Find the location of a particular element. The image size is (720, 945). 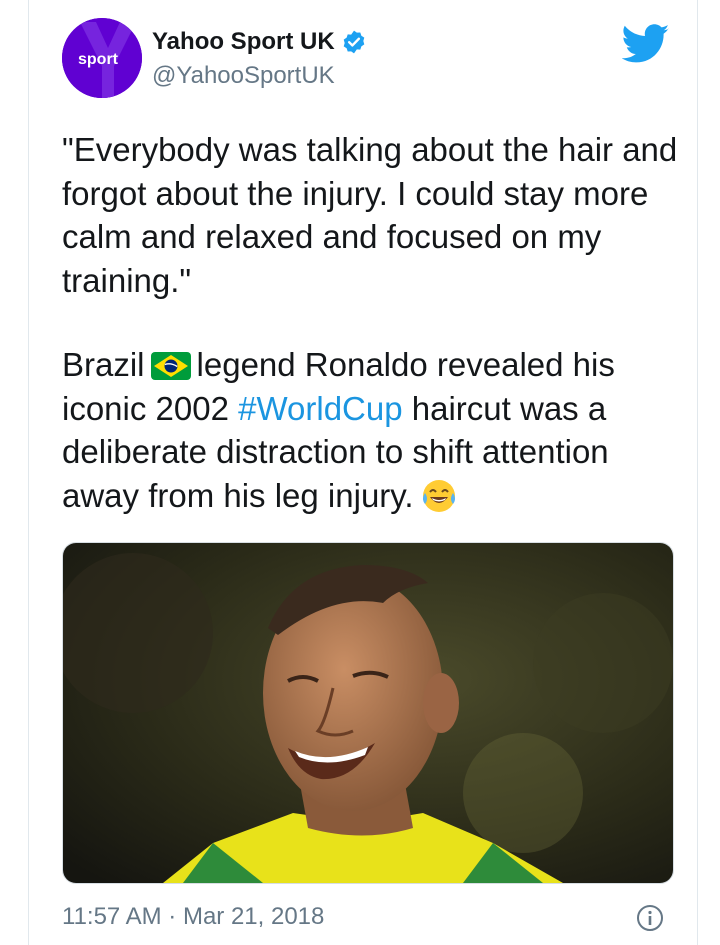

avatar: sport is located at coordinates (102, 58).